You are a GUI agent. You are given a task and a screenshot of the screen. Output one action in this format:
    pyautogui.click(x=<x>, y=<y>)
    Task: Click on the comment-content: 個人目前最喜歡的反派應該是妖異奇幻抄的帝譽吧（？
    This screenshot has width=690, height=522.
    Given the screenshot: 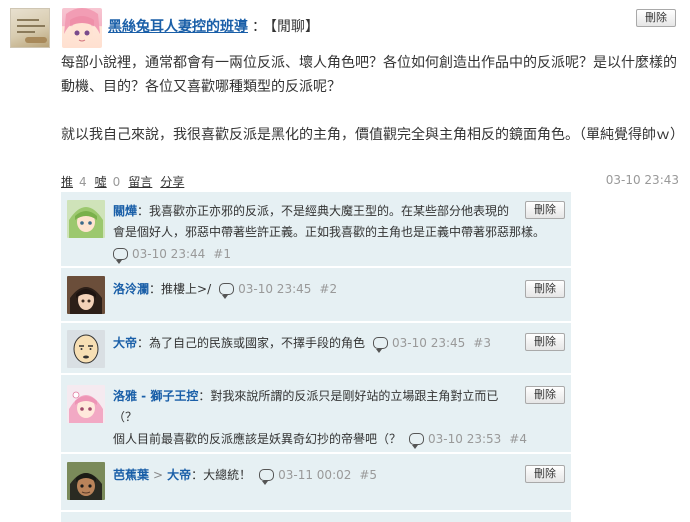 What is the action you would take?
    pyautogui.click(x=257, y=439)
    